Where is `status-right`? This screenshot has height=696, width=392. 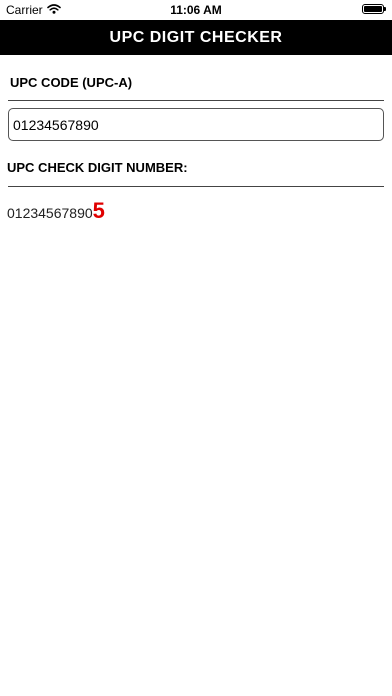 status-right is located at coordinates (374, 9).